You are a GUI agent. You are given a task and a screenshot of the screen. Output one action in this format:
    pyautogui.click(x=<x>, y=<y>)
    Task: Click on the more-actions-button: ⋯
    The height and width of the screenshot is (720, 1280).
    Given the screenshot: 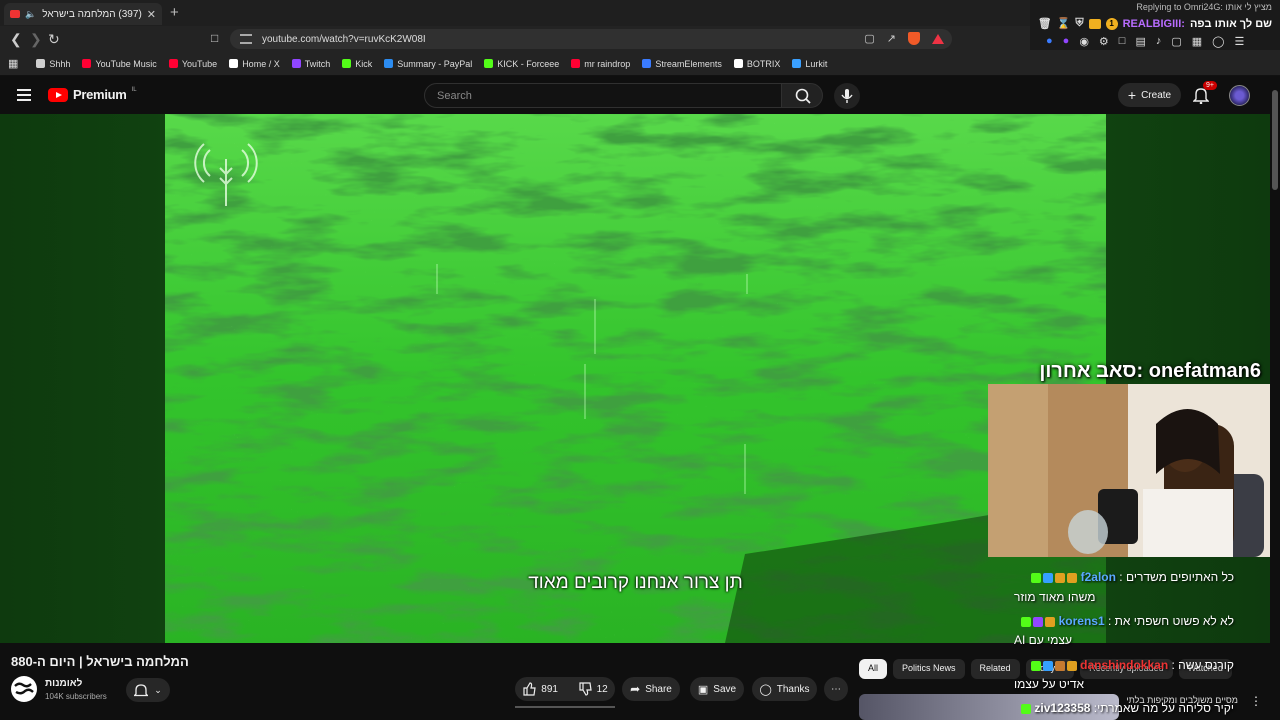 What is the action you would take?
    pyautogui.click(x=836, y=689)
    